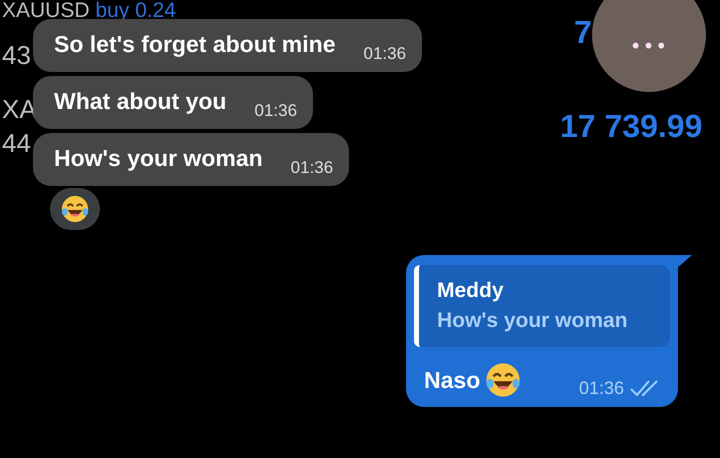  Describe the element at coordinates (583, 32) in the screenshot. I see `value-text: 7` at that location.